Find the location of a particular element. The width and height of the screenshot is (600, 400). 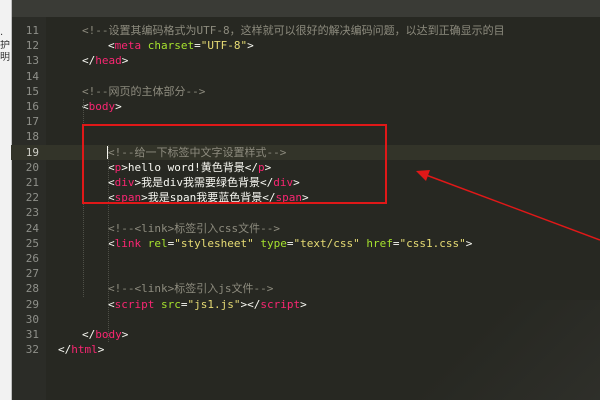

code-text: <!--网页的主体部分--> is located at coordinates (143, 91).